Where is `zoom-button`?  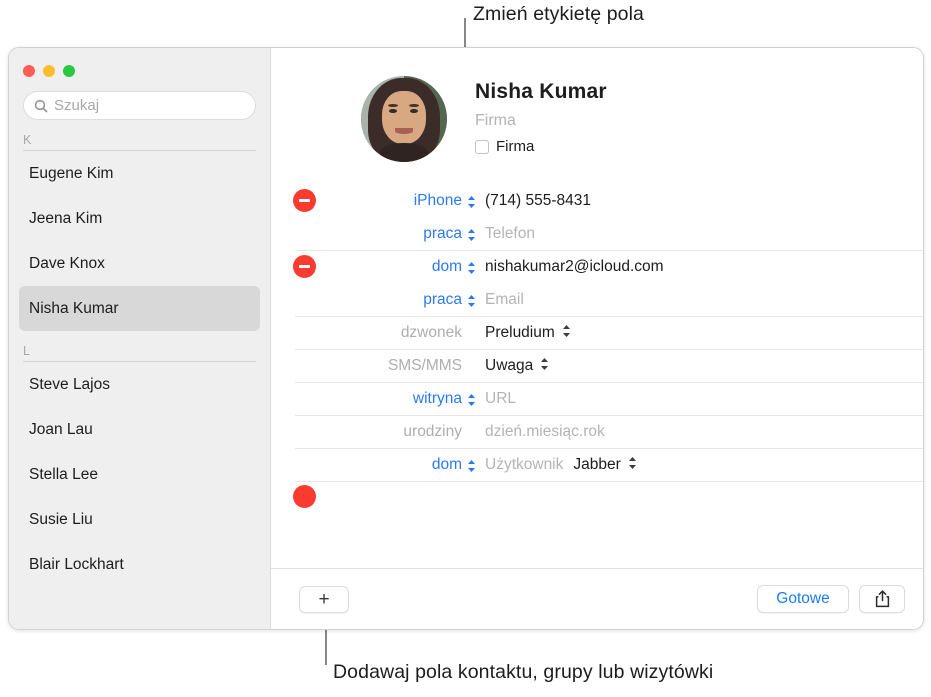
zoom-button is located at coordinates (69, 71).